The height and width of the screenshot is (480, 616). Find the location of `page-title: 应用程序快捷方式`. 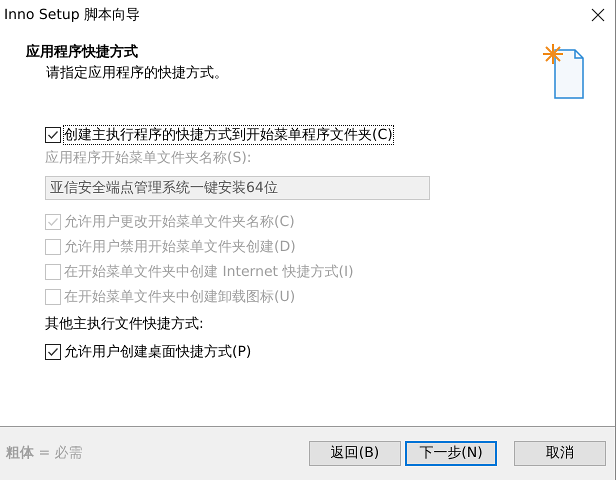

page-title: 应用程序快捷方式 is located at coordinates (82, 52).